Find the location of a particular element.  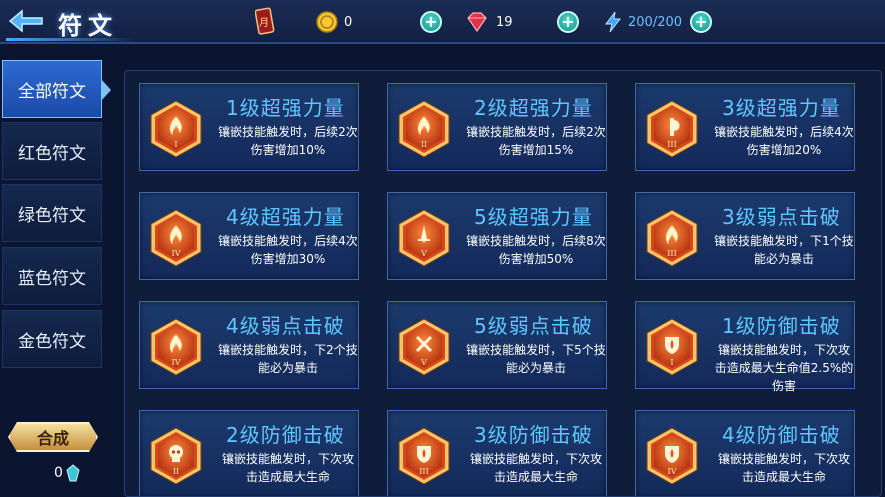

add-gem-button: + is located at coordinates (568, 22).